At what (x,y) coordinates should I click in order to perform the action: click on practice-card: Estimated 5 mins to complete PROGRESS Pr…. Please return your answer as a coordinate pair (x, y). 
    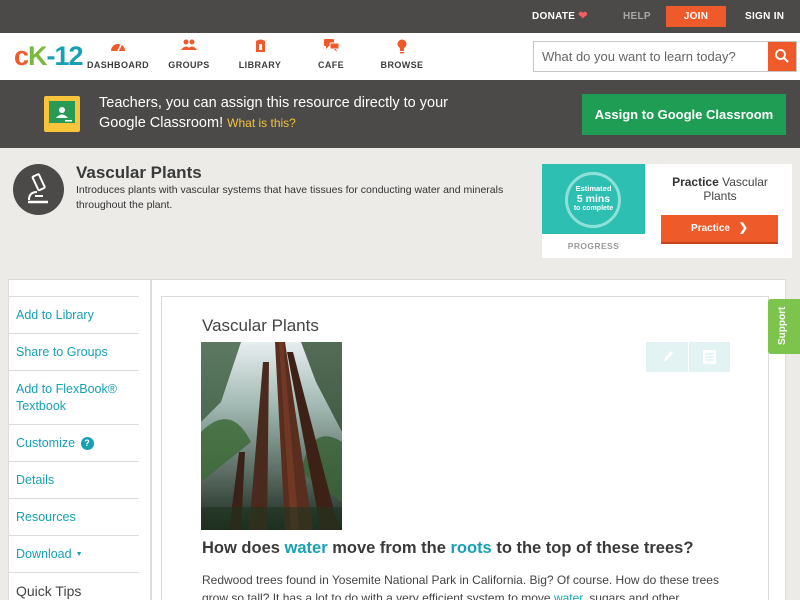
    Looking at the image, I should click on (667, 211).